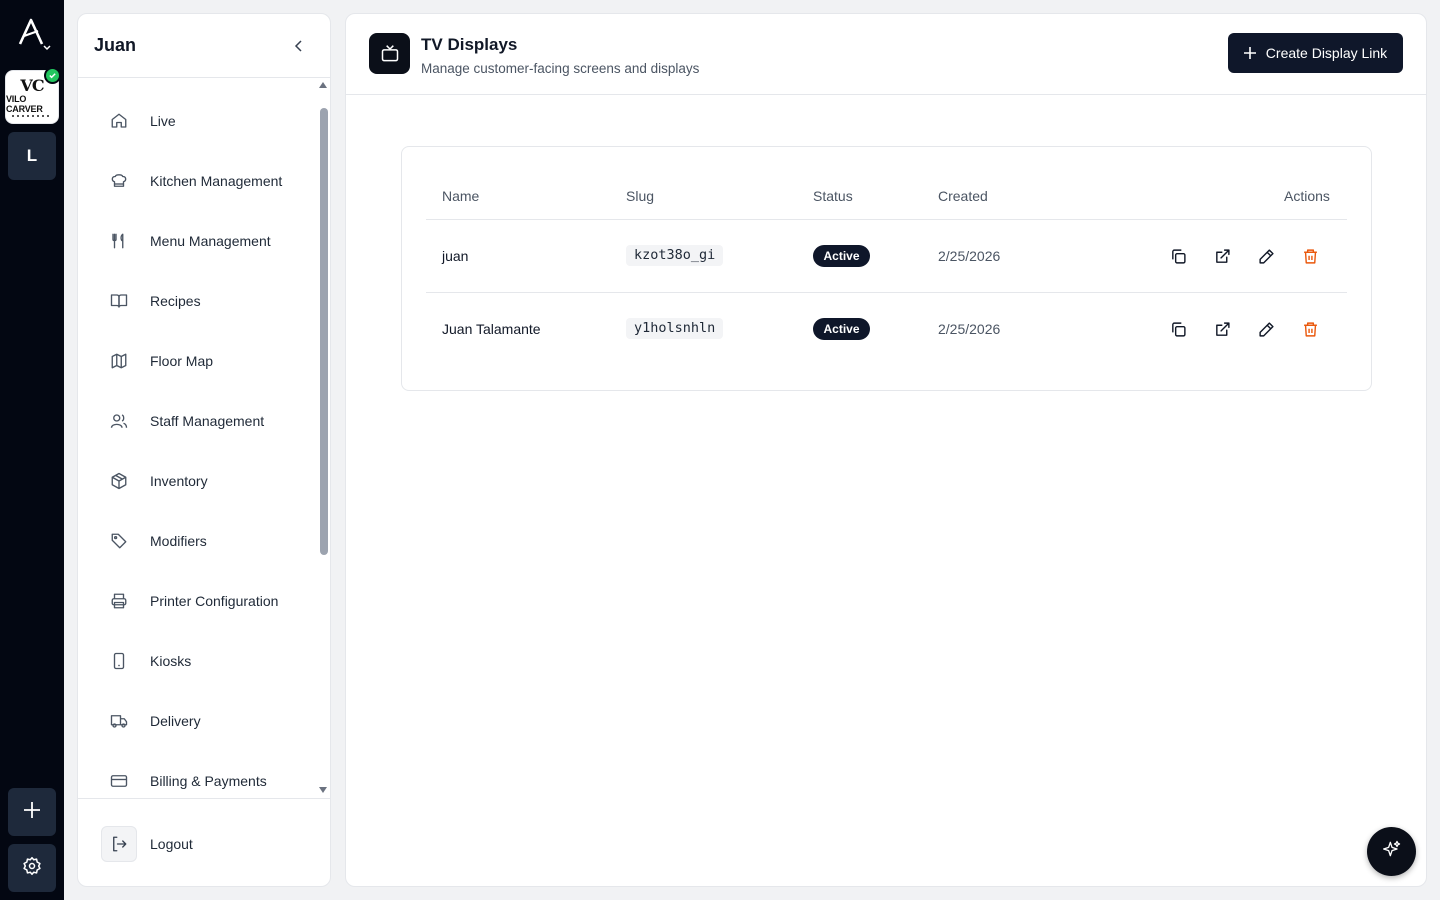 Image resolution: width=1440 pixels, height=900 pixels. What do you see at coordinates (202, 721) in the screenshot?
I see `sidebar-item-delivery: Delivery` at bounding box center [202, 721].